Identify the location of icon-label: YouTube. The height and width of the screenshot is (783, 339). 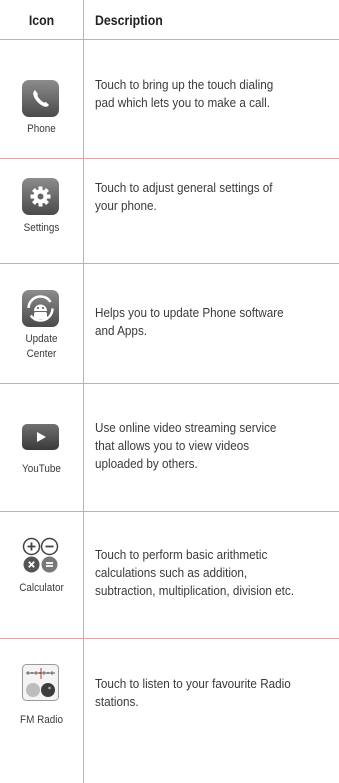
(41, 469).